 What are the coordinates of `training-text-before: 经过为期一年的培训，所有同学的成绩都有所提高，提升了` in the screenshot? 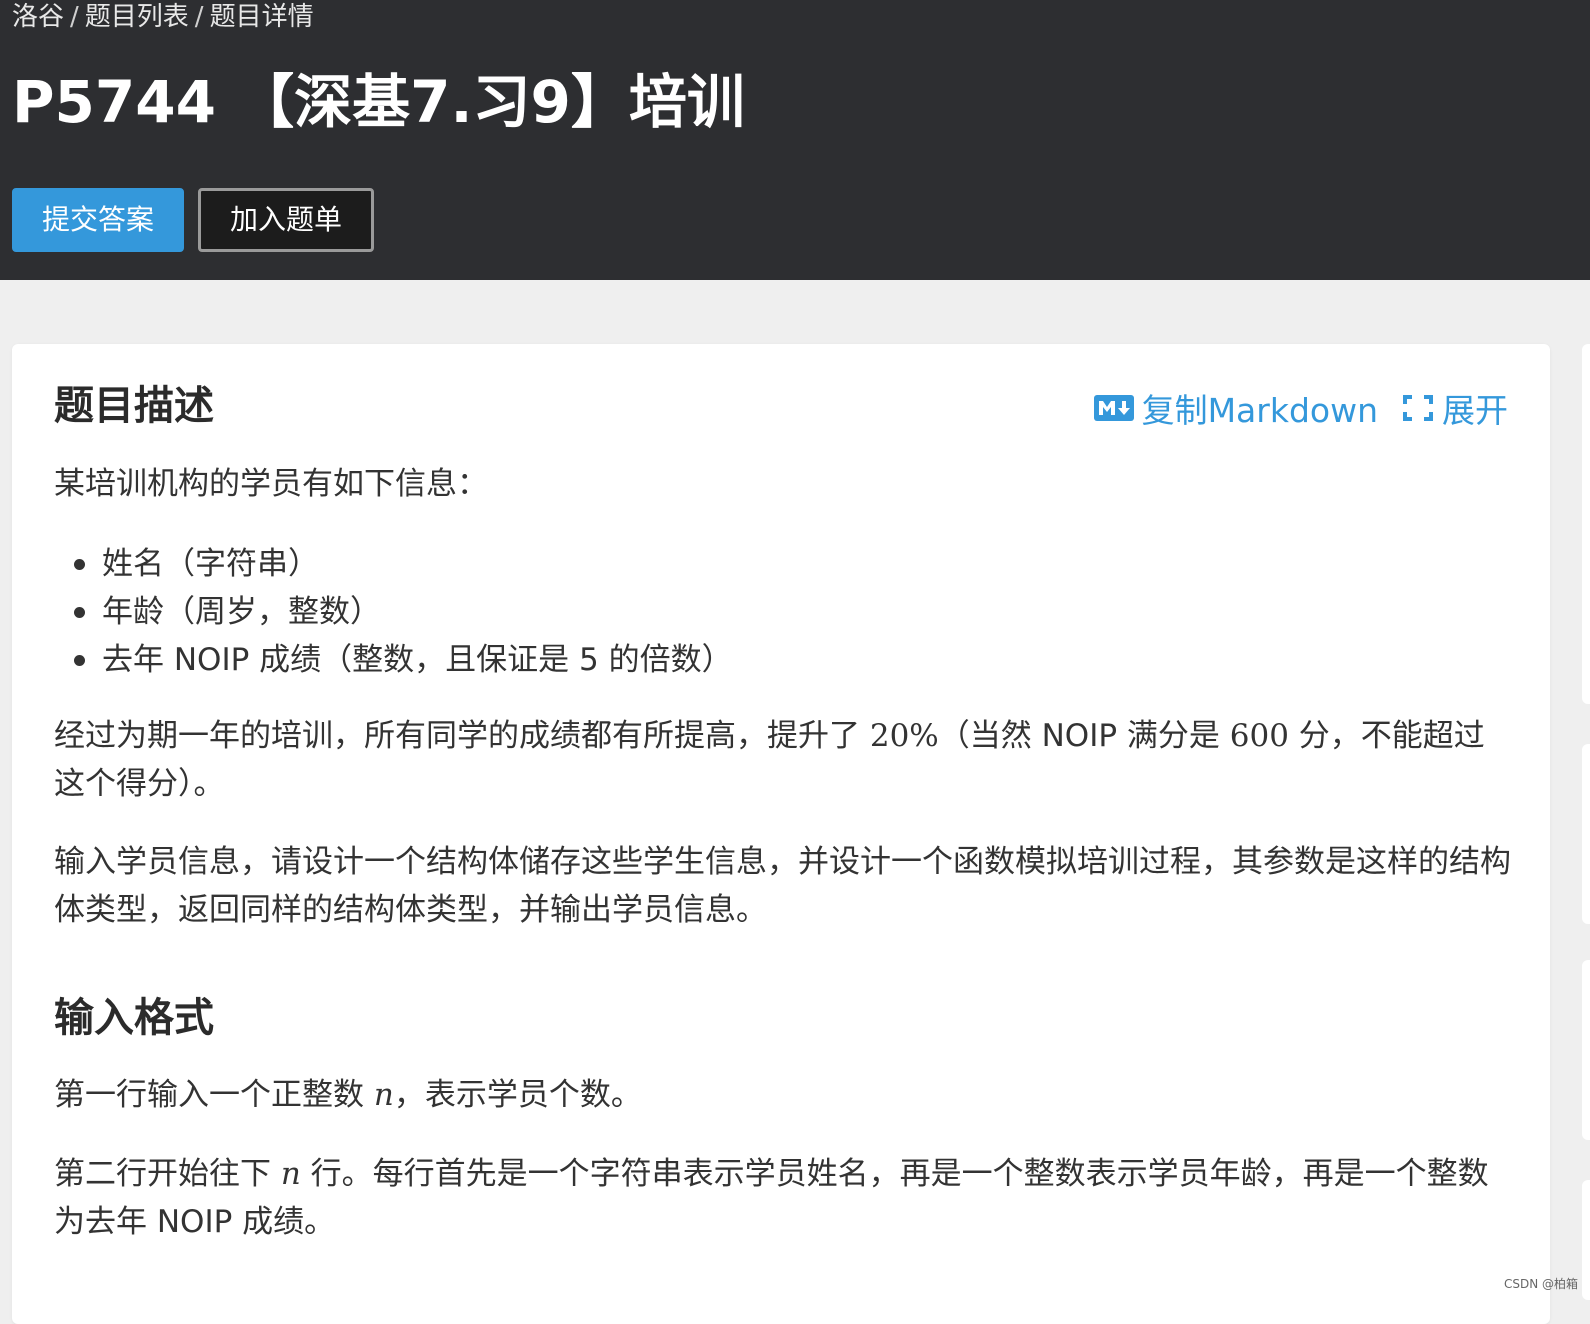 It's located at (462, 736).